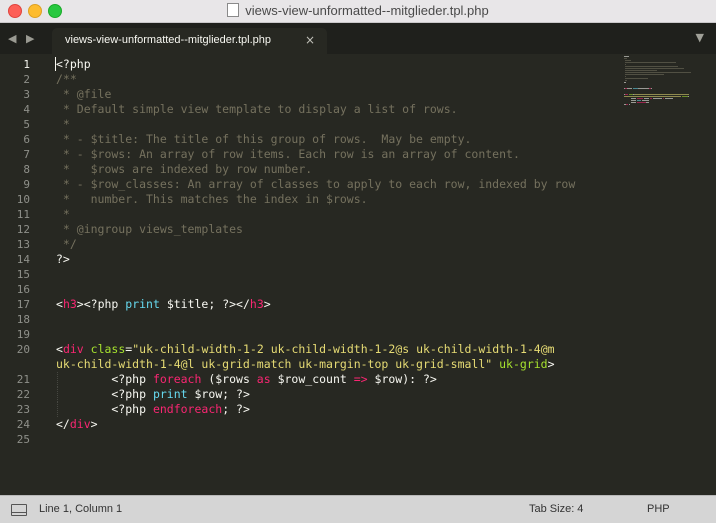  Describe the element at coordinates (59, 304) in the screenshot. I see `code-token: <` at that location.